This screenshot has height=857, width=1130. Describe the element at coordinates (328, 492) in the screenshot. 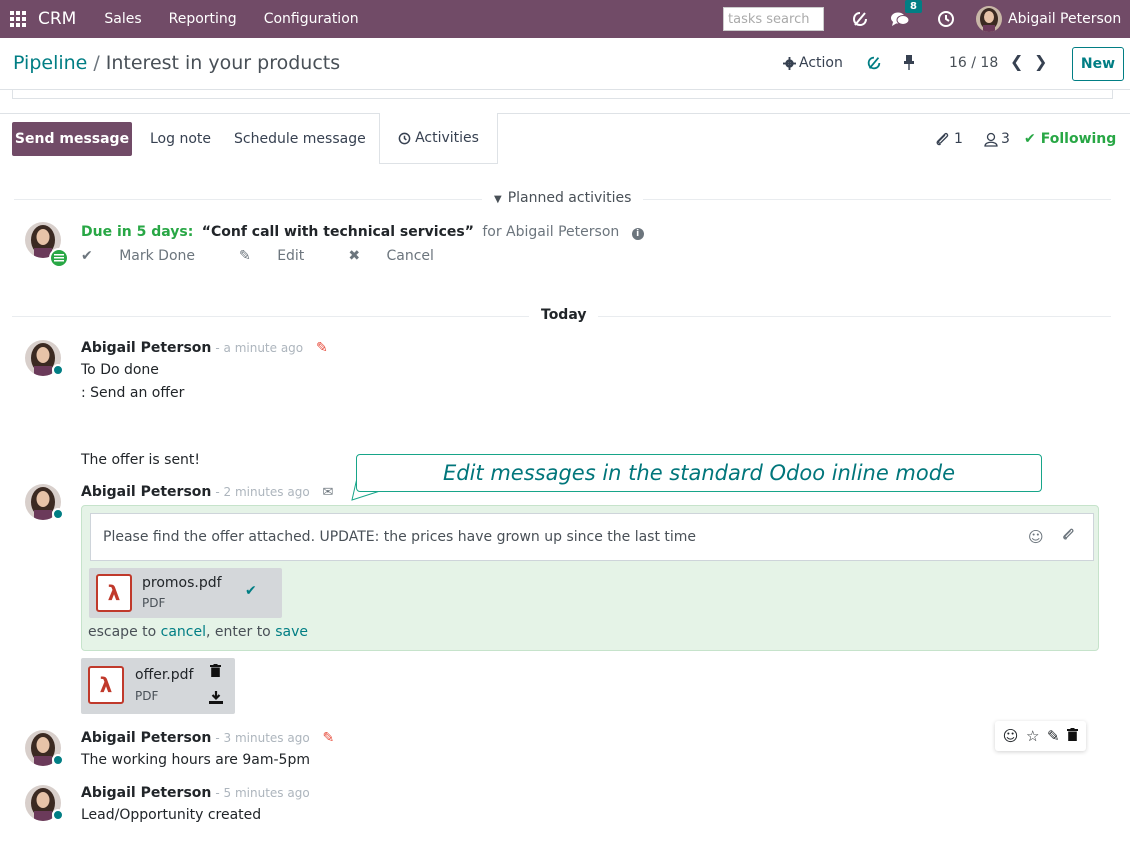

I see `envelope-icon: ✉` at that location.